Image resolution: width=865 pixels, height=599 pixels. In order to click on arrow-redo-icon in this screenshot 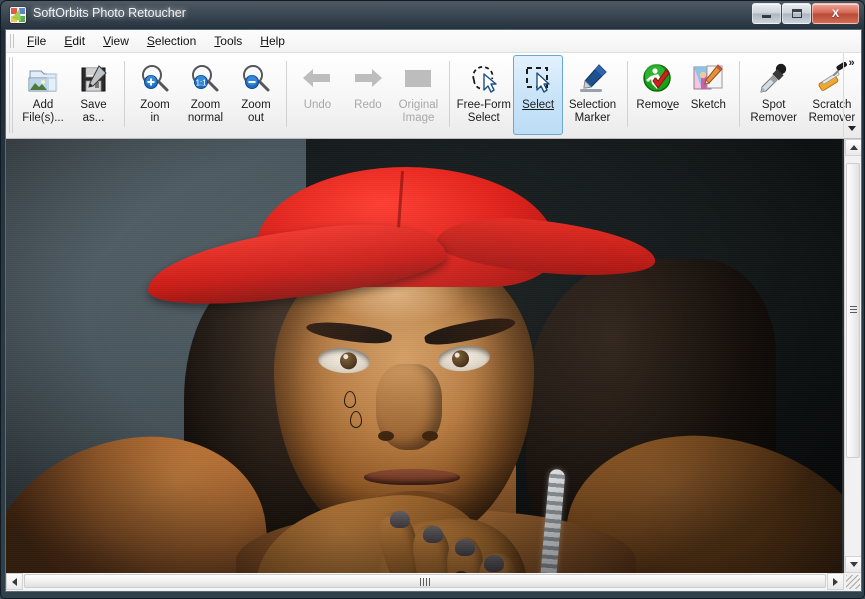, I will do `click(368, 79)`.